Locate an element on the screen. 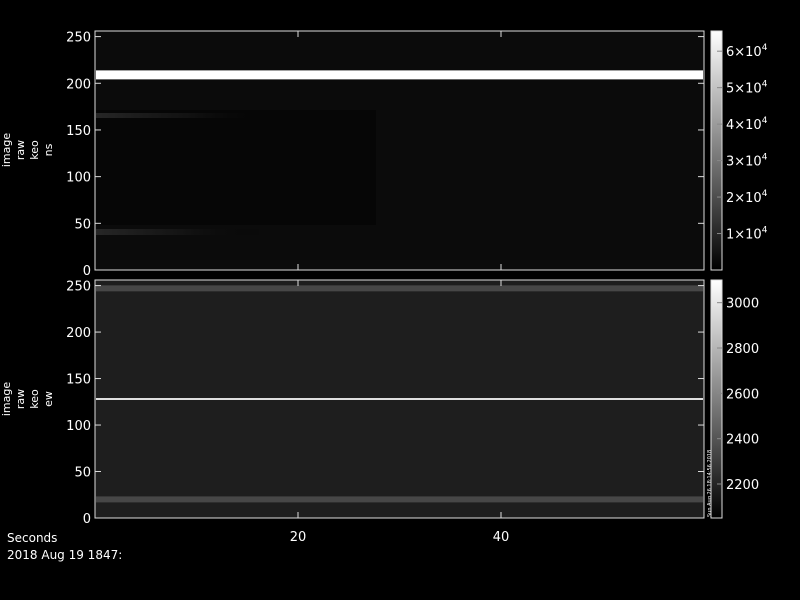 The width and height of the screenshot is (800, 600). top-faint-region is located at coordinates (236, 167).